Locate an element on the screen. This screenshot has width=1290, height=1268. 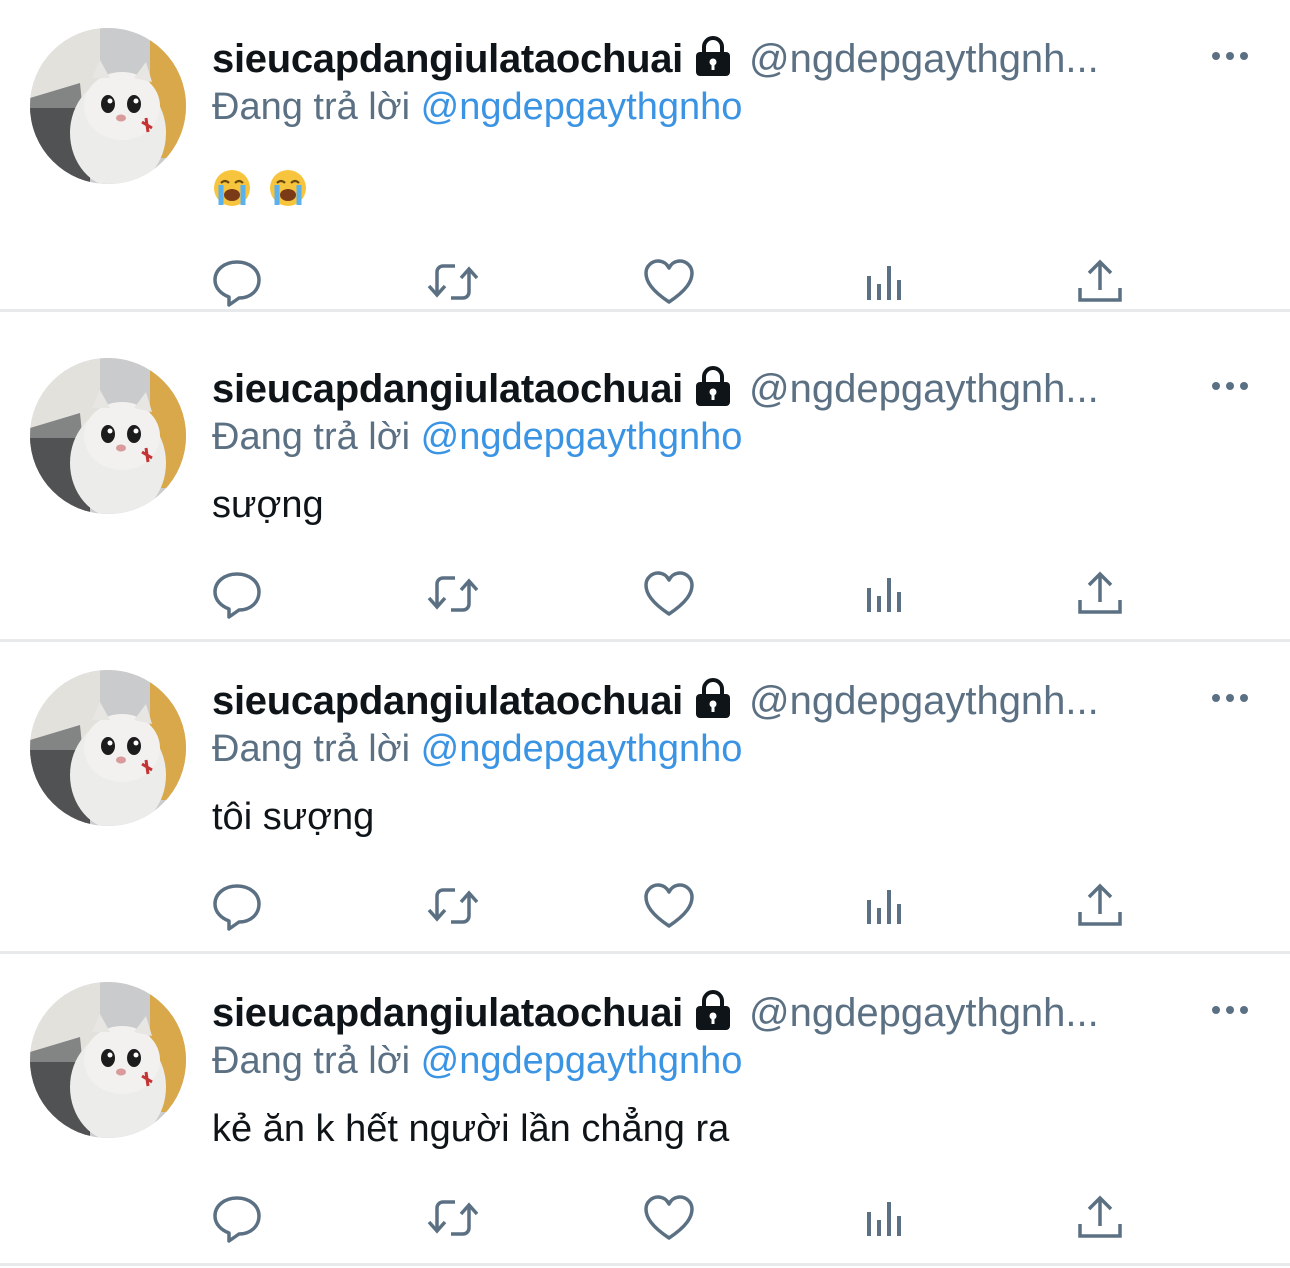
tweet-emojis is located at coordinates (260, 188).